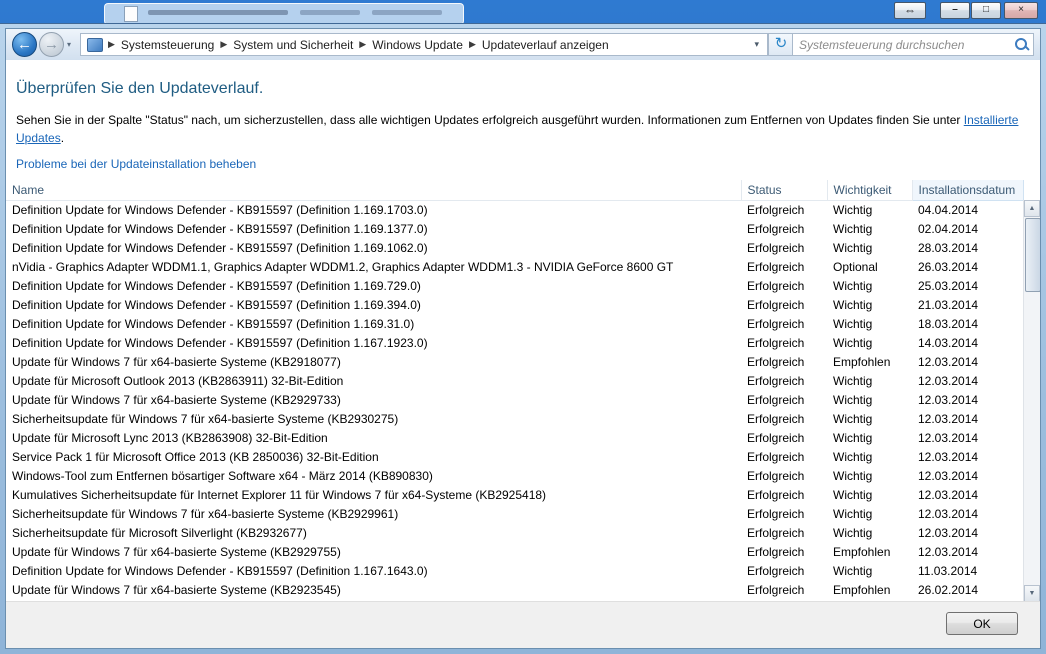 The image size is (1046, 654). What do you see at coordinates (855, 266) in the screenshot?
I see `cell-importance: Optional` at bounding box center [855, 266].